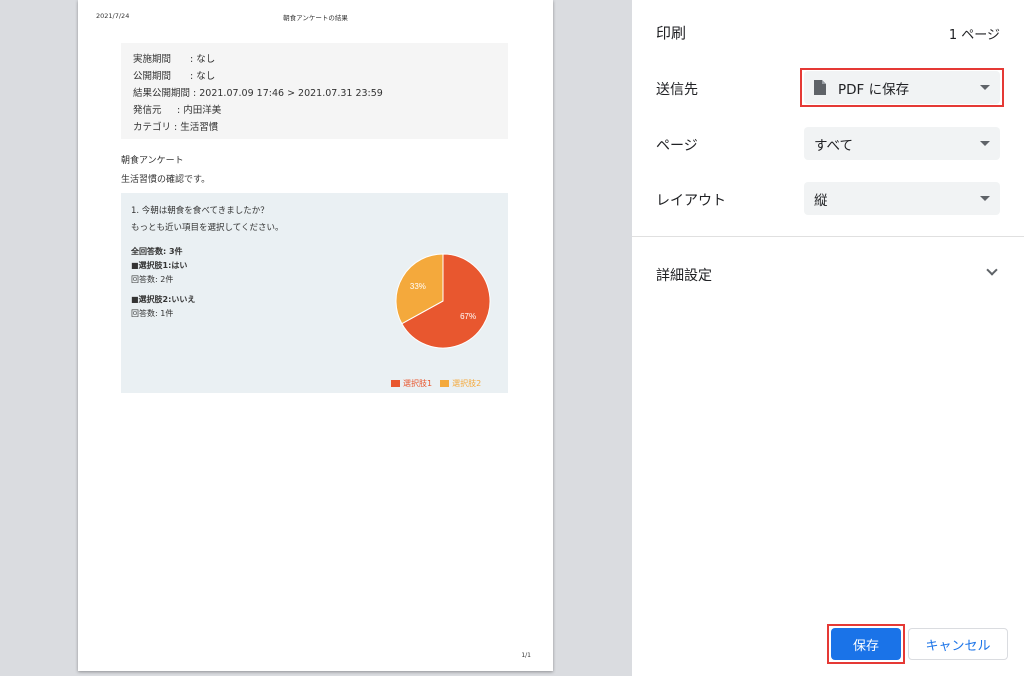  Describe the element at coordinates (874, 89) in the screenshot. I see `destination-value: PDF に保存` at that location.